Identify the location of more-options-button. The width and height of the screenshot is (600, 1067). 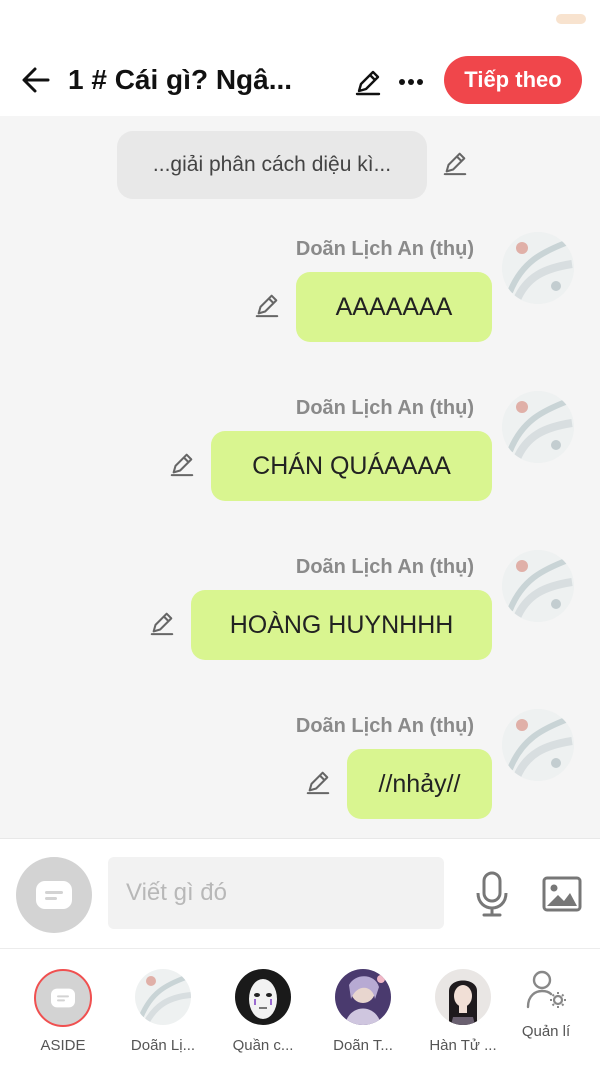
(411, 82).